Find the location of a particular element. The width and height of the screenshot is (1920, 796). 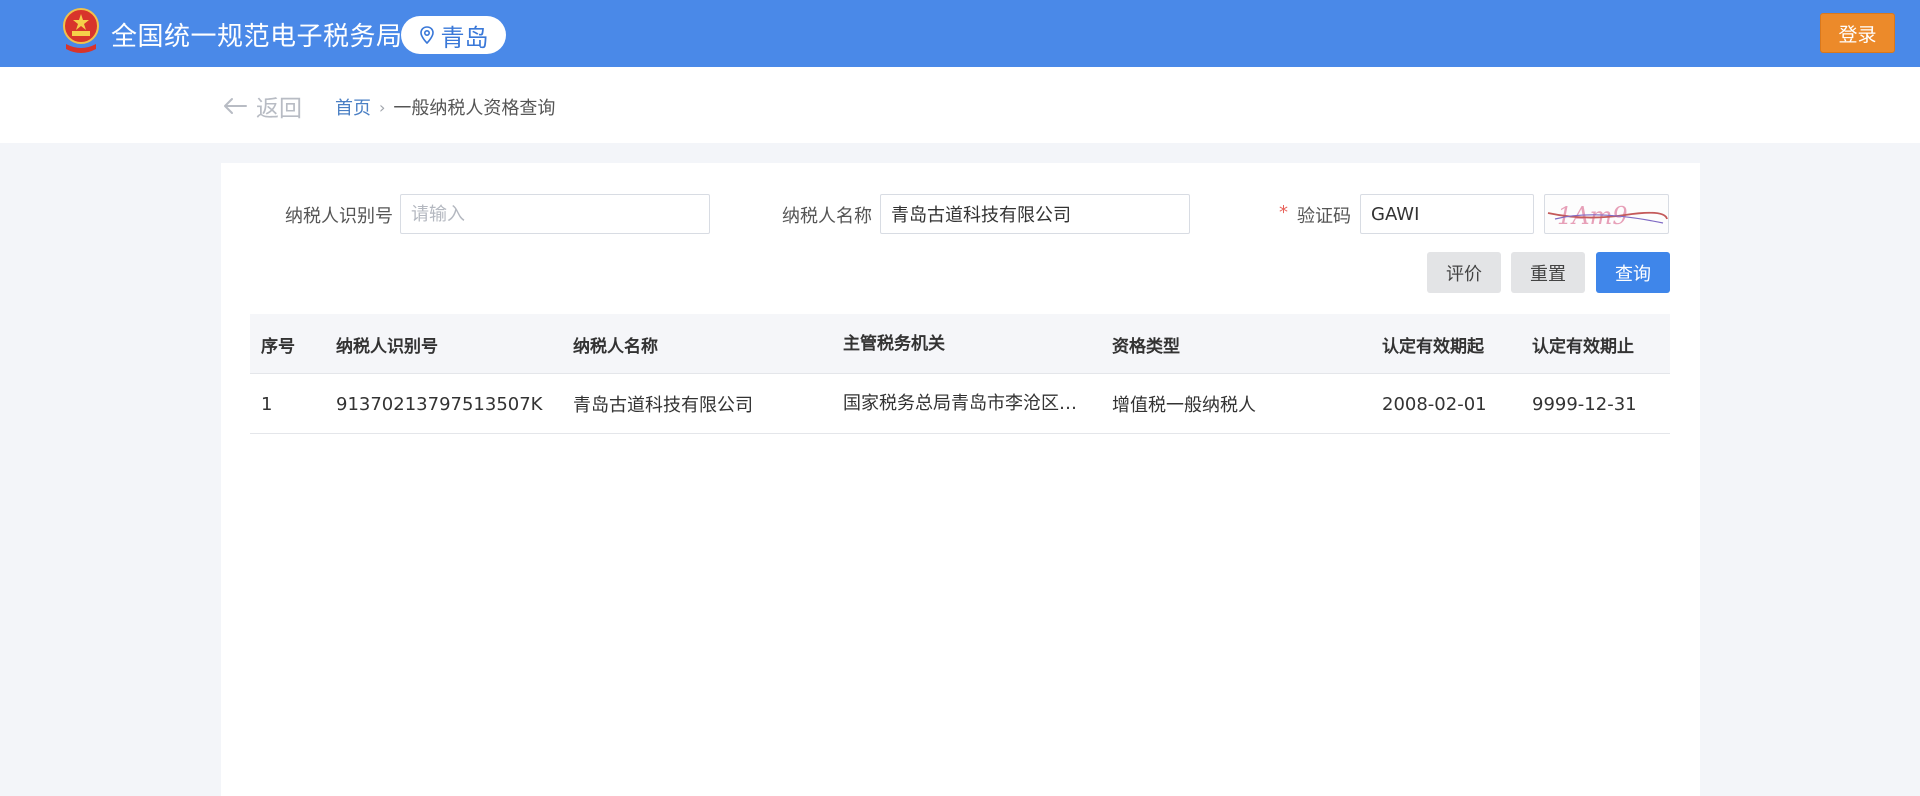

column-header-qualification-type: 资格类型 is located at coordinates (1146, 346).